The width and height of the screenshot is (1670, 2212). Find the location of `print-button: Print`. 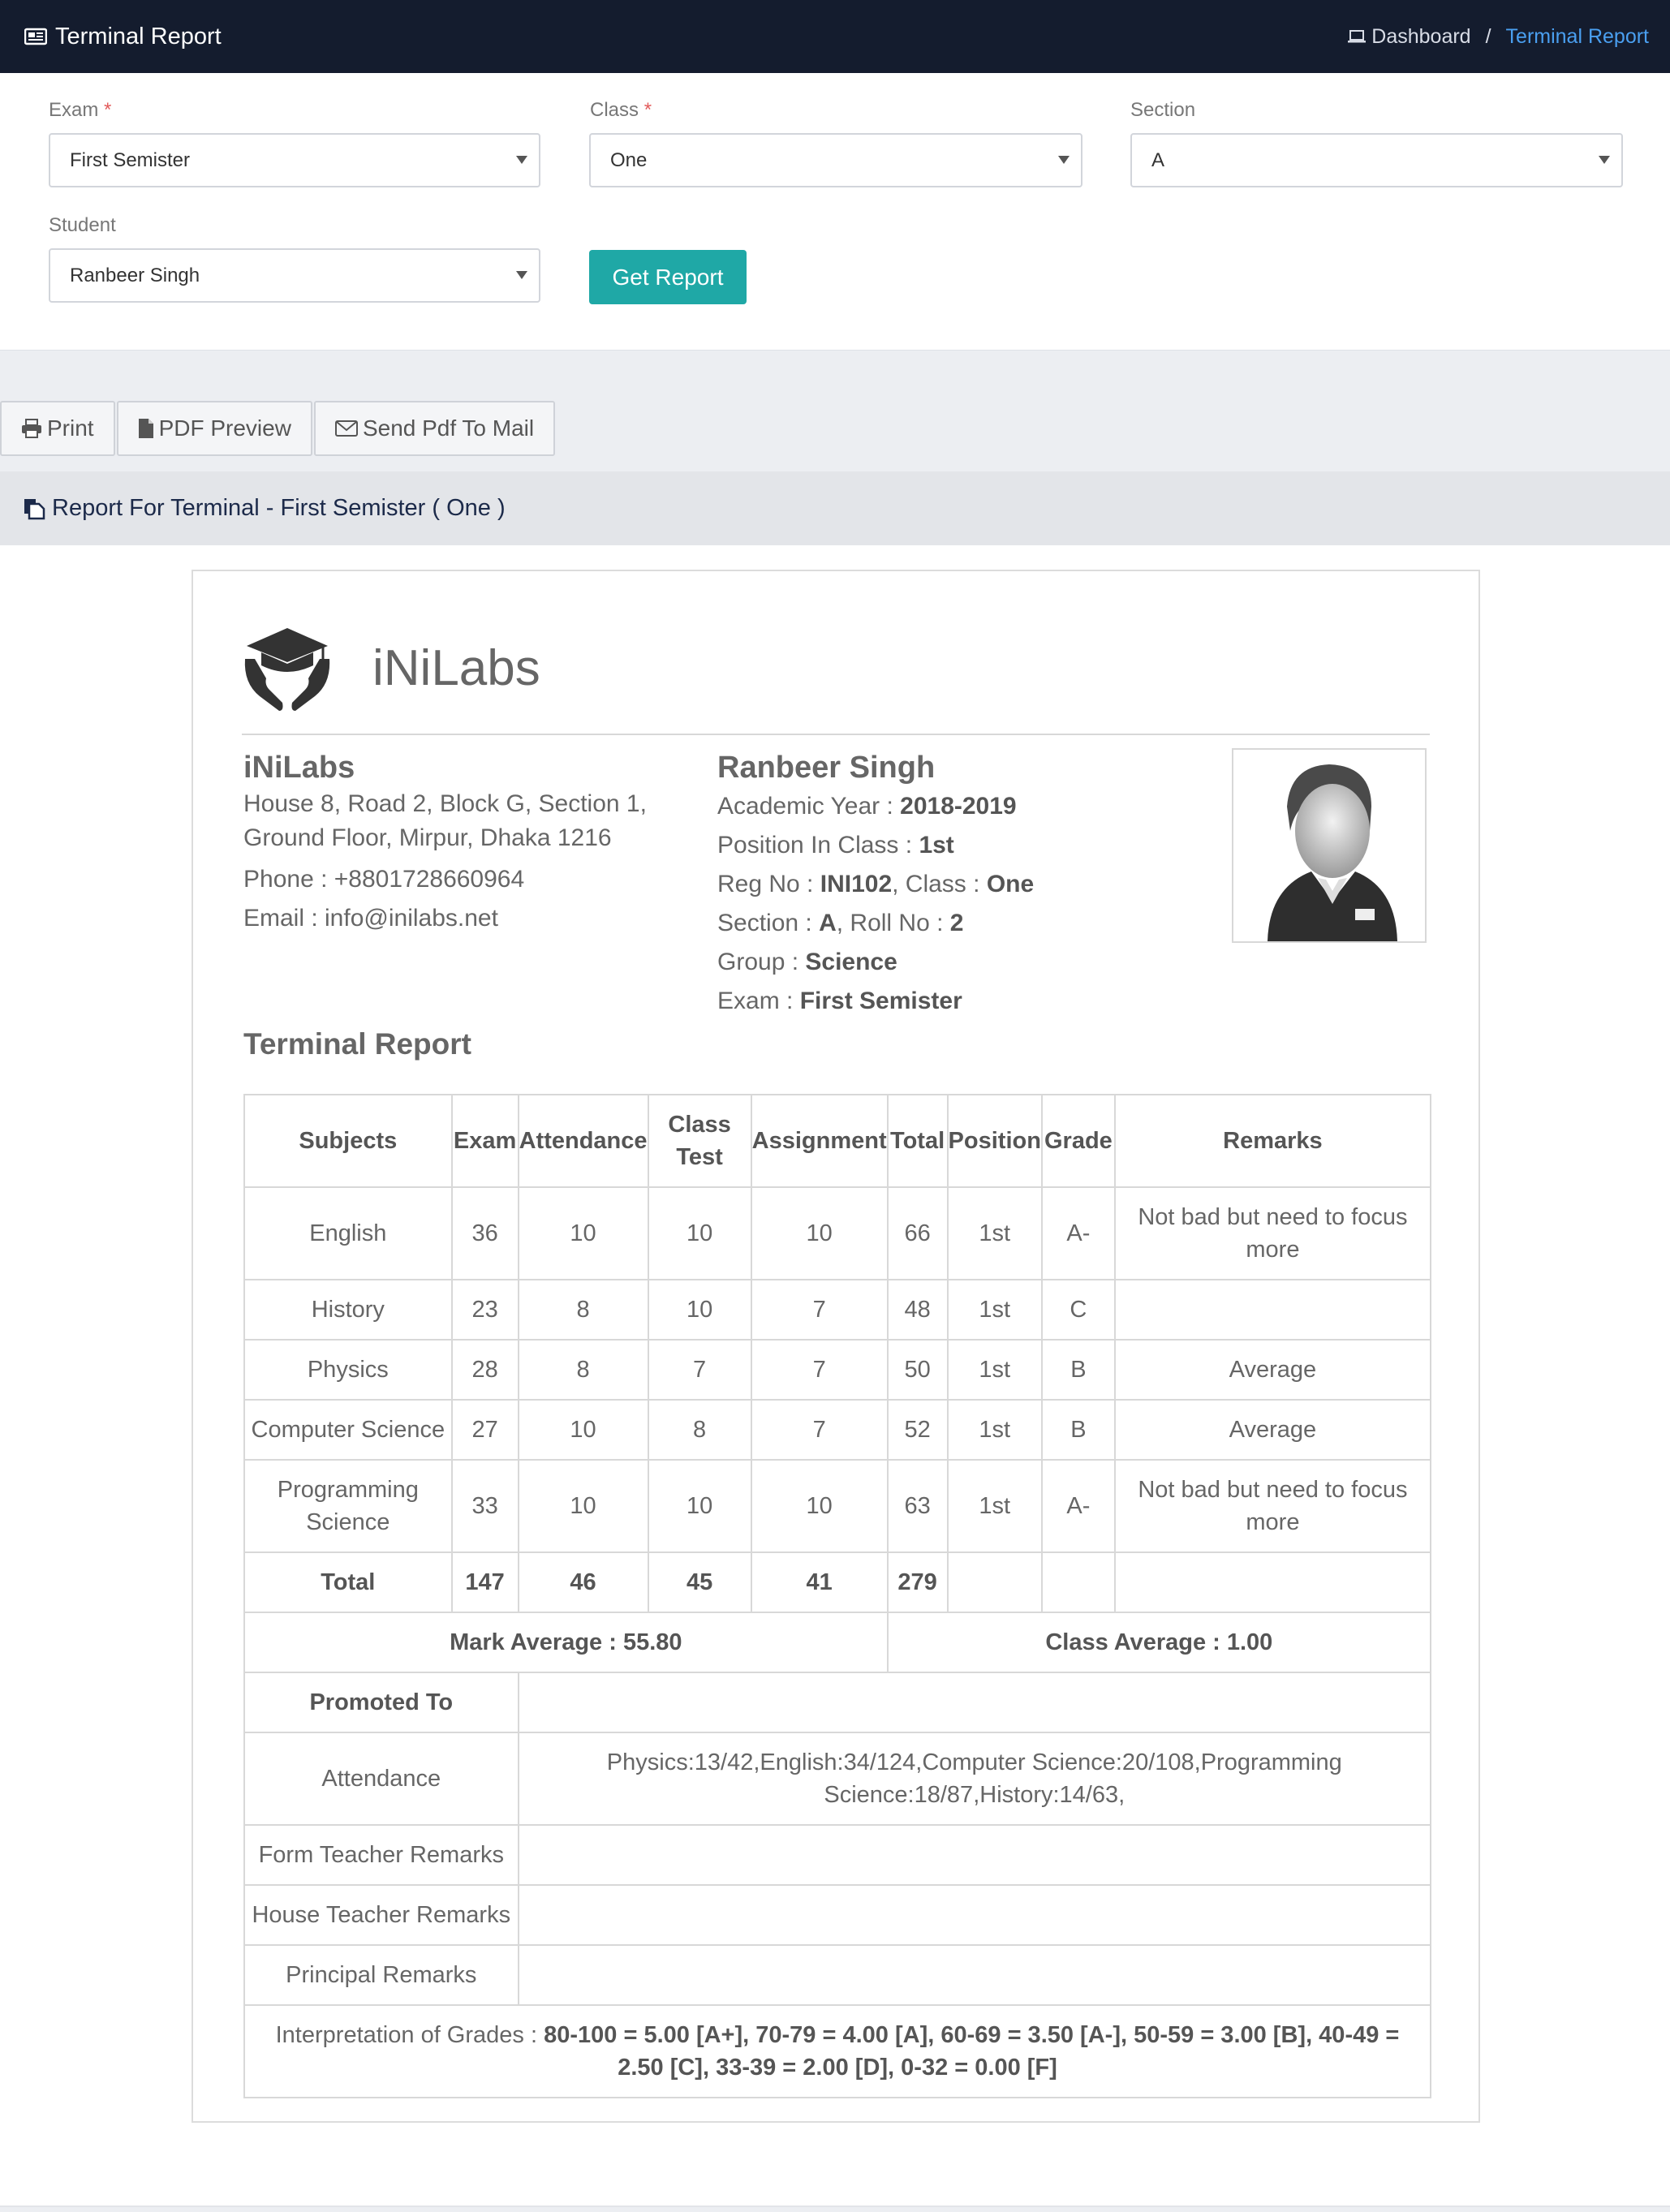

print-button: Print is located at coordinates (57, 428).